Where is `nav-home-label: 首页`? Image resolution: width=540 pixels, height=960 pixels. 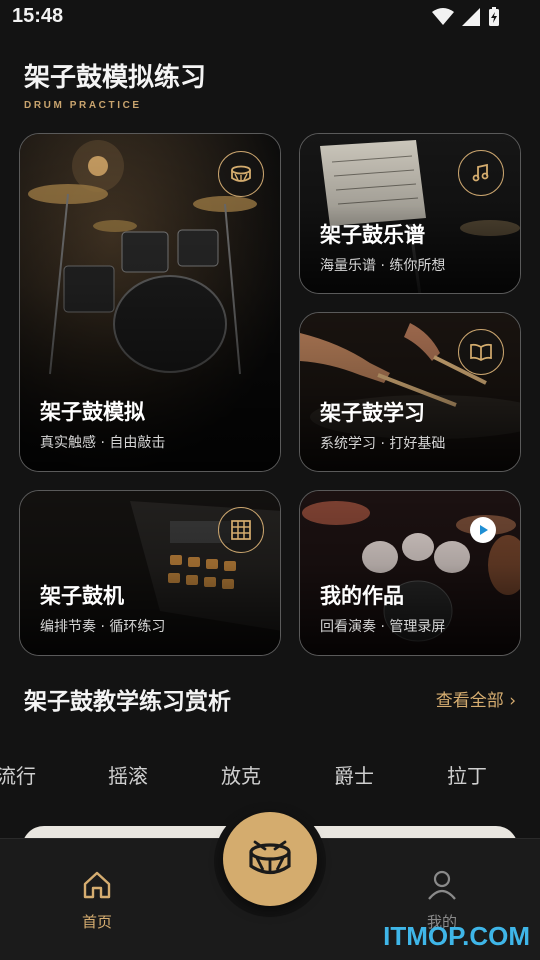
nav-home-label: 首页 is located at coordinates (96, 922).